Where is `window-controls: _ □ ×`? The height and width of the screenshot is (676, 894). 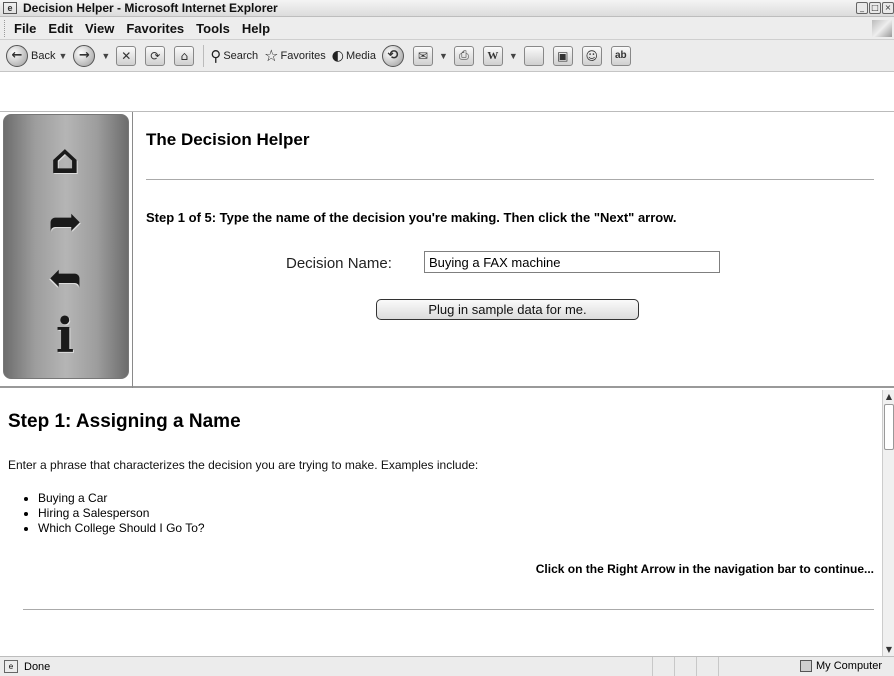 window-controls: _ □ × is located at coordinates (875, 8).